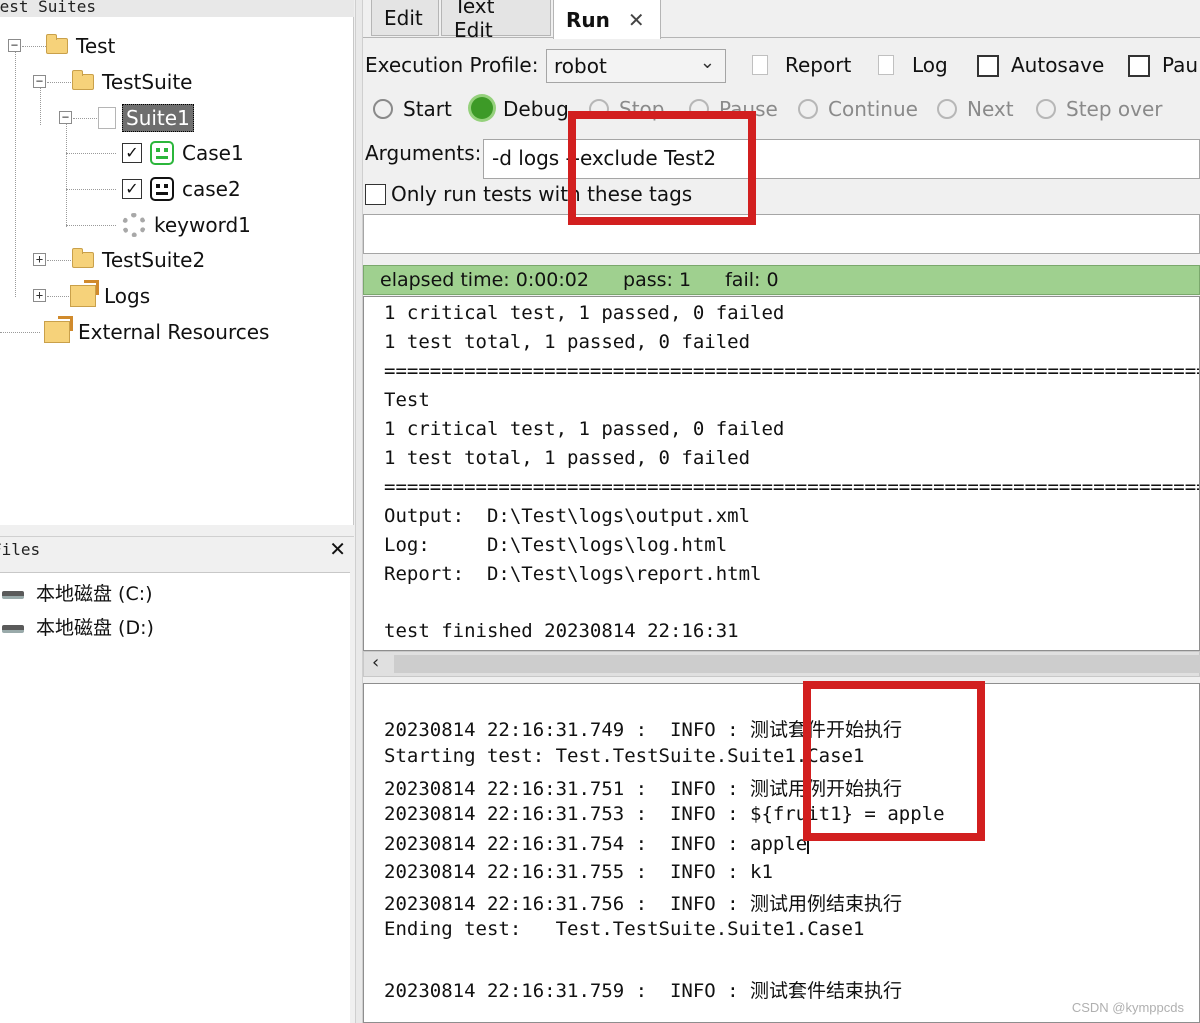  Describe the element at coordinates (858, 109) in the screenshot. I see `continue-button: Continue` at that location.